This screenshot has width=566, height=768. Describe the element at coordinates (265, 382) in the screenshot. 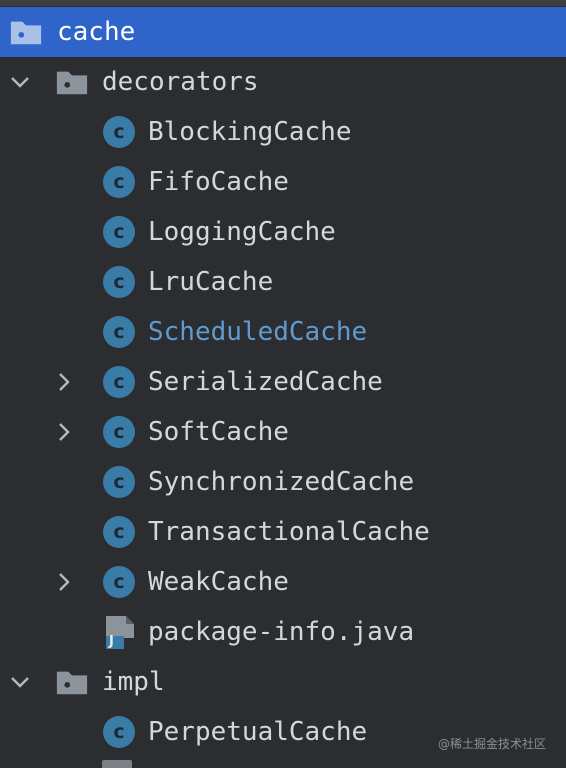

I see `tree-node-label: SerializedCache` at that location.